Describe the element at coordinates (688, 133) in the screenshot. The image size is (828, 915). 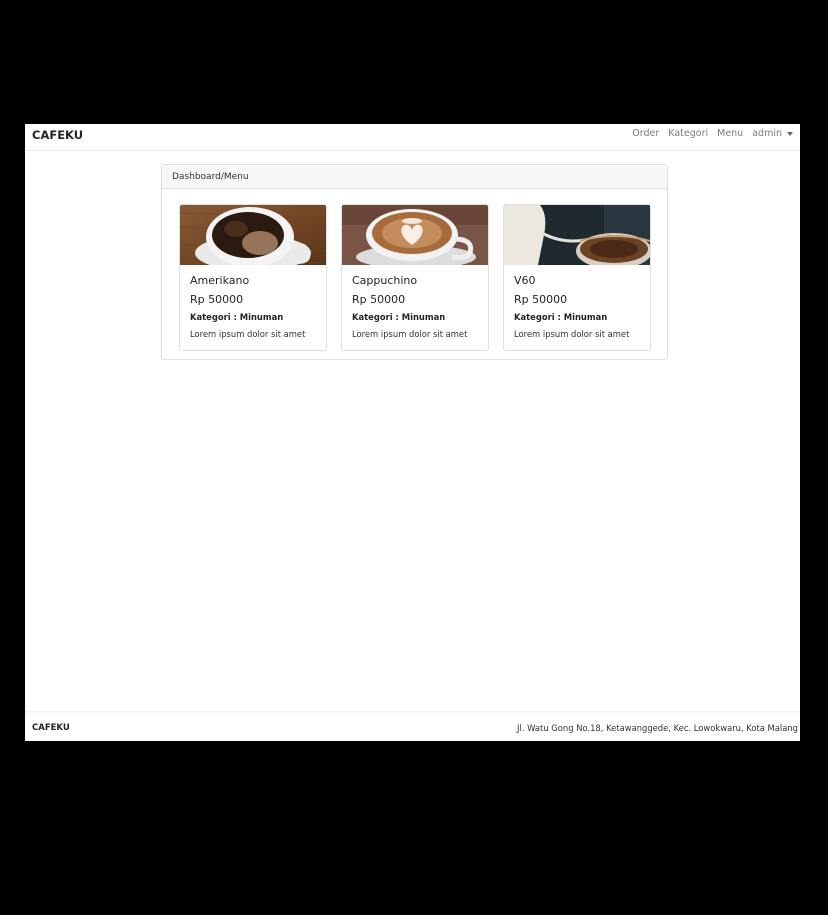
I see `nav-link-kategori: Kategori` at that location.